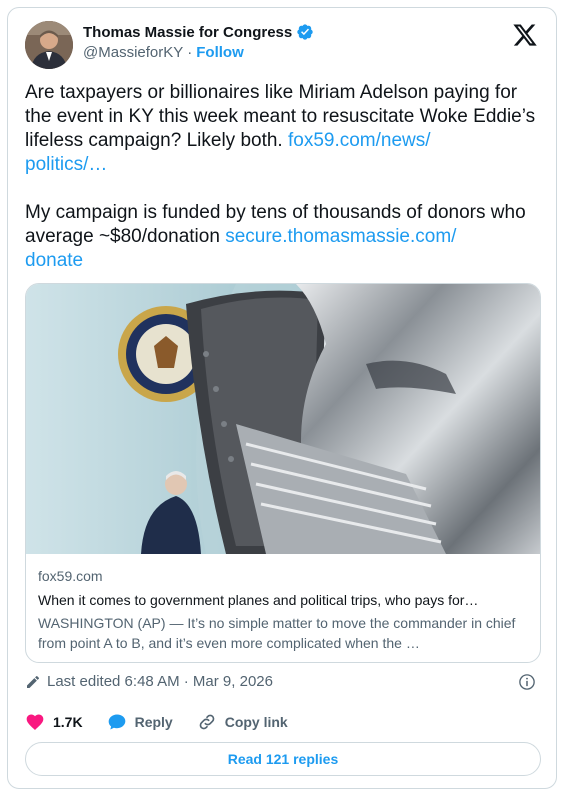  I want to click on edited-timestamp-row: Last edited 6:48 AM · Mar 9, 2026, so click(149, 681).